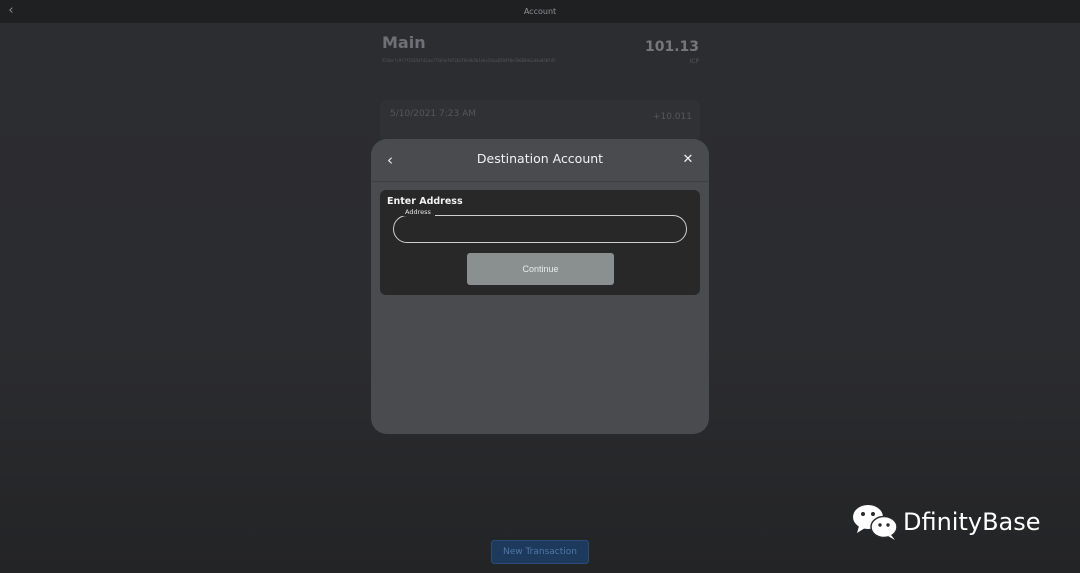 Image resolution: width=1080 pixels, height=573 pixels. What do you see at coordinates (688, 160) in the screenshot?
I see `close-icon: ✕` at bounding box center [688, 160].